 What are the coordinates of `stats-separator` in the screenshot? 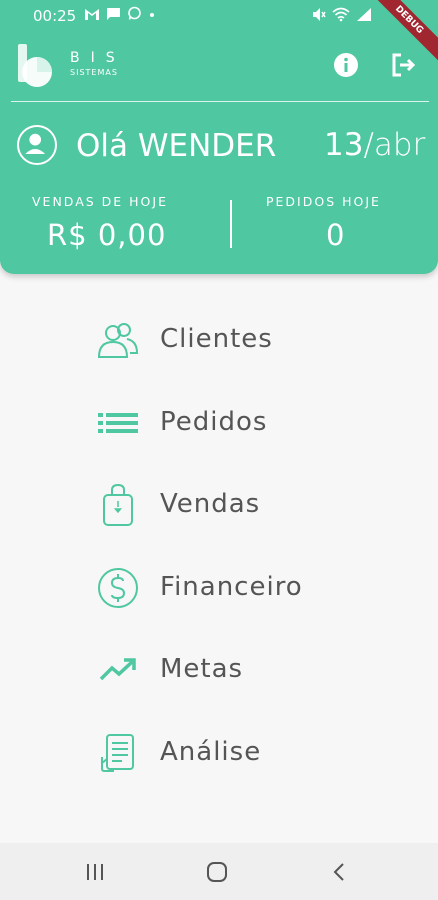 It's located at (231, 224).